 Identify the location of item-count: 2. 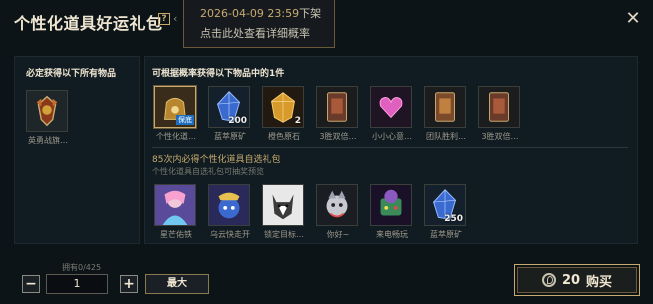
(297, 121).